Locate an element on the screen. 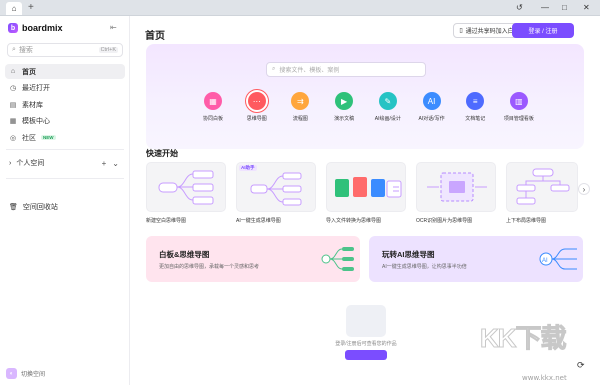  empty-state: 登录/注册后可查看您的作品 is located at coordinates (366, 332).